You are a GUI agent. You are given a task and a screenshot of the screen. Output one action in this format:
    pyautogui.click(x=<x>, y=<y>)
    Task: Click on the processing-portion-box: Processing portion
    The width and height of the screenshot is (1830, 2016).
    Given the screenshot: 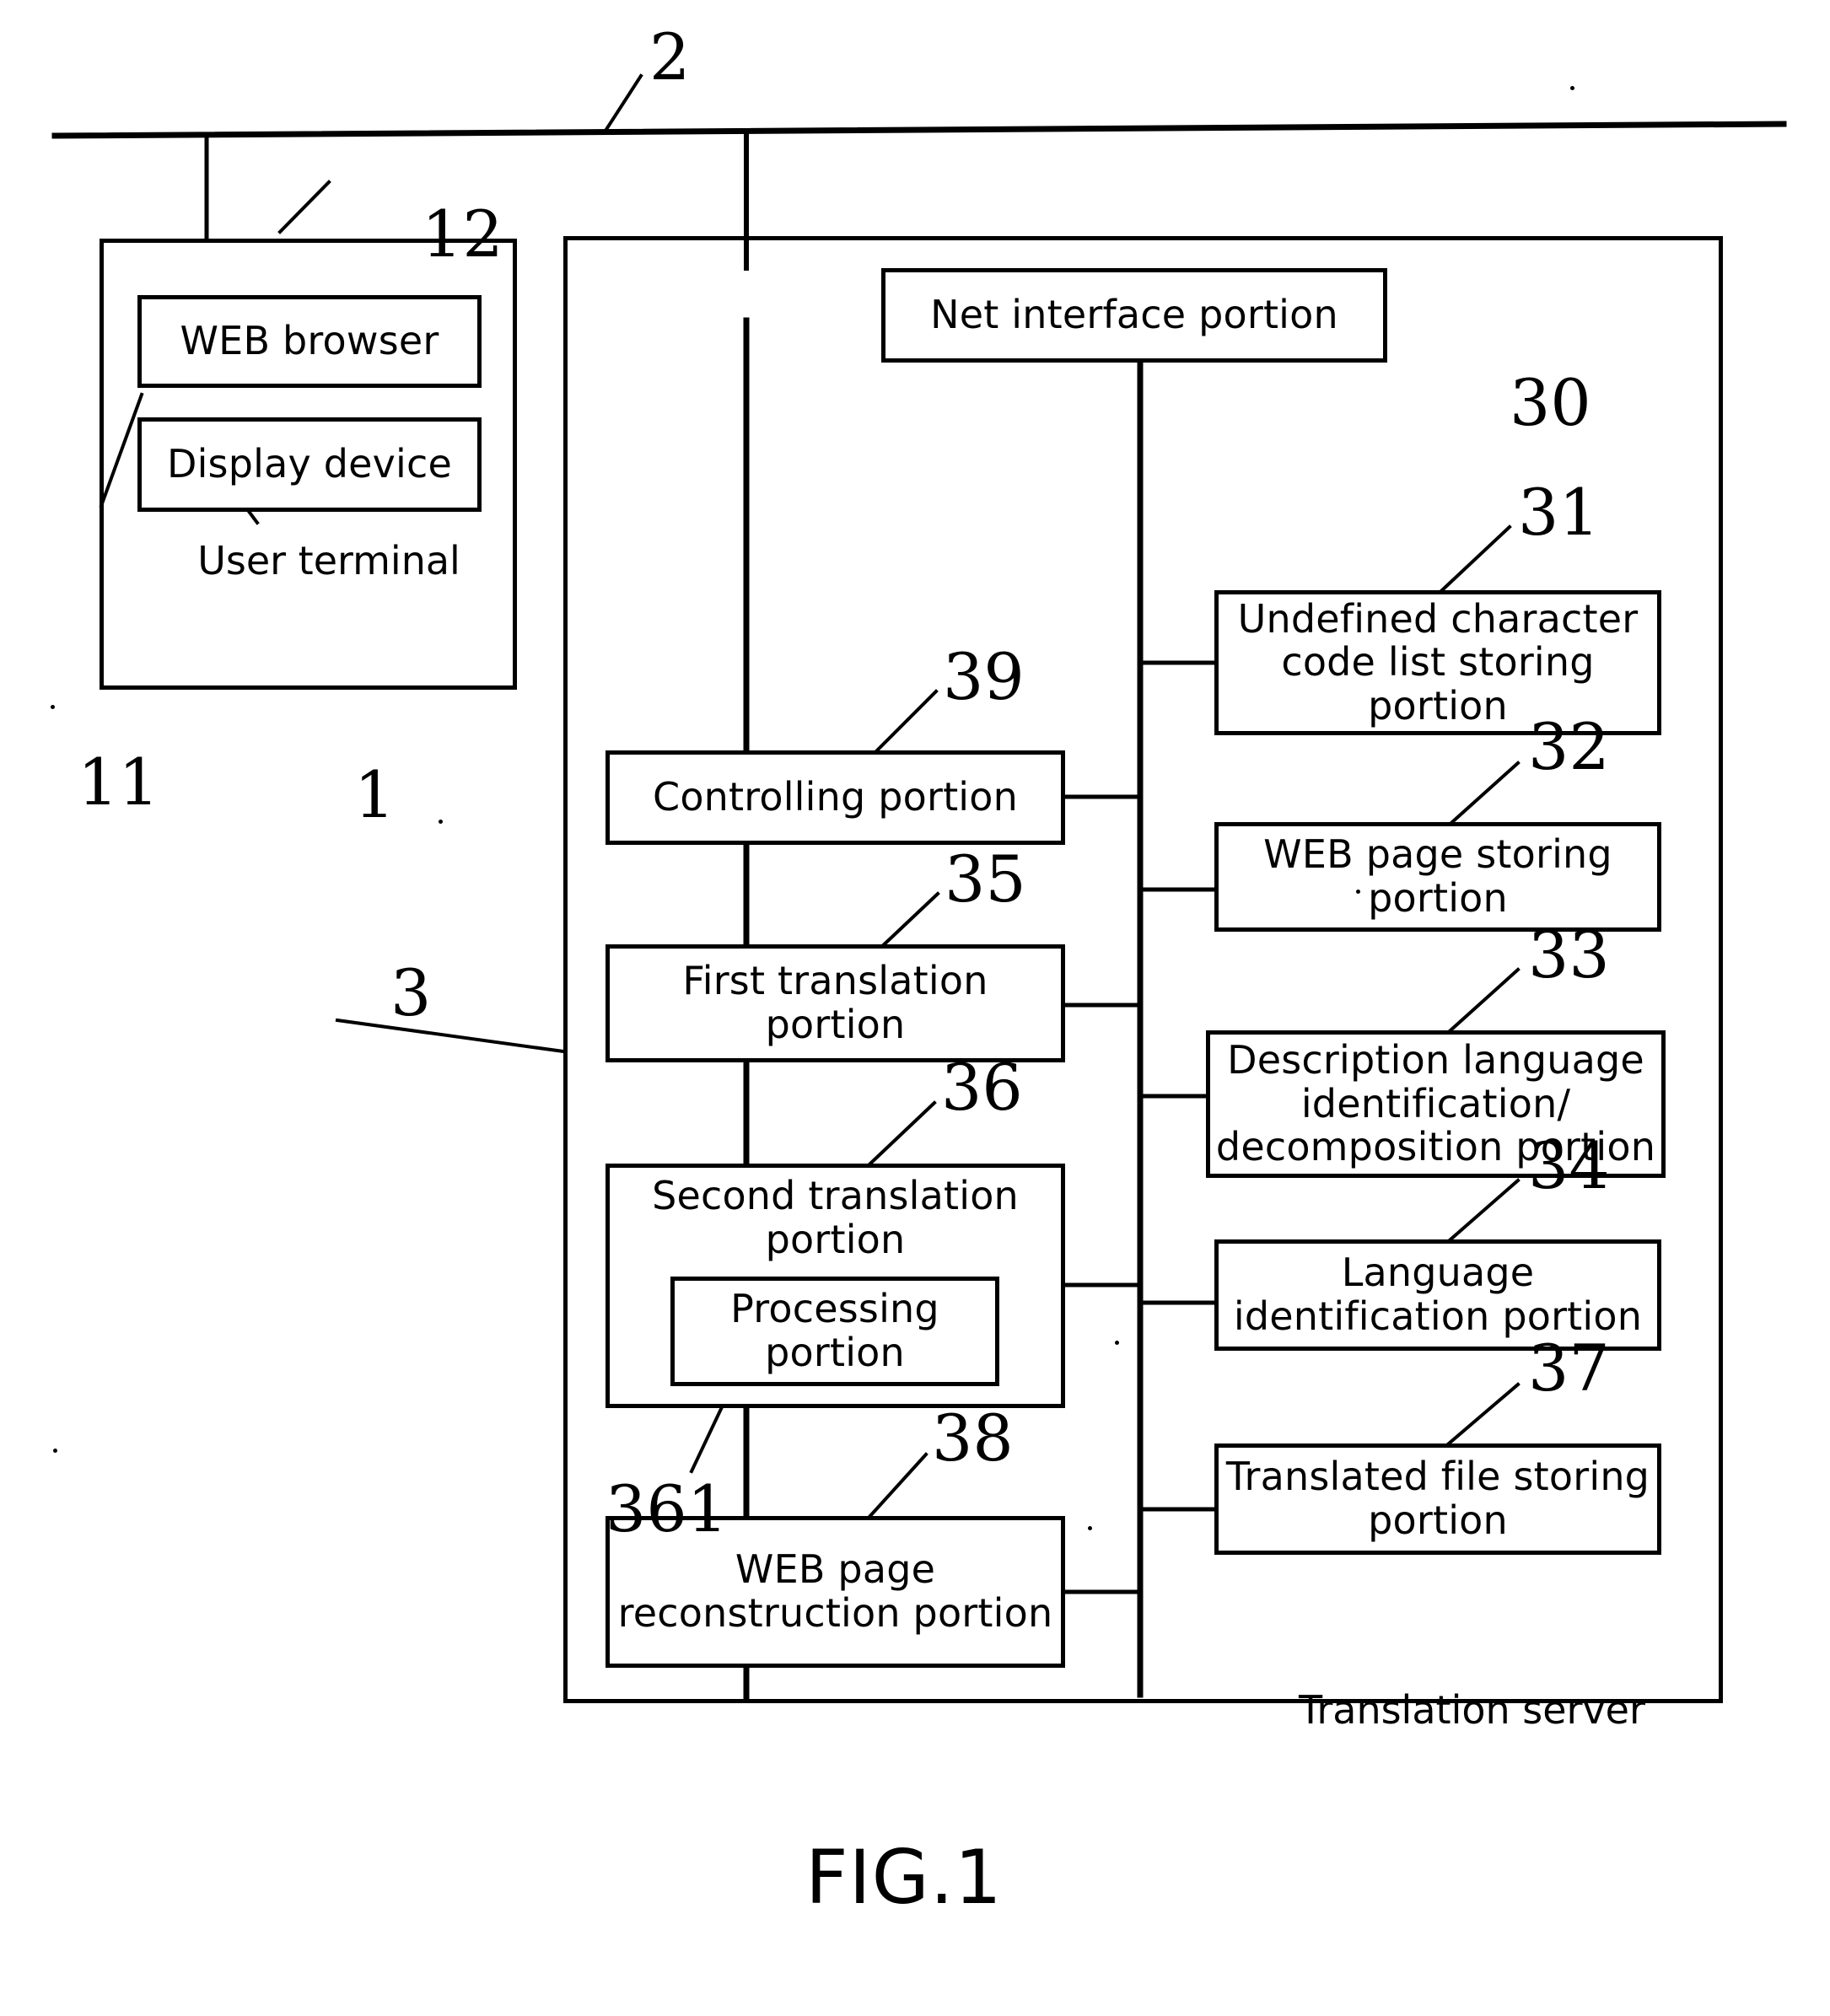 What is the action you would take?
    pyautogui.click(x=834, y=1331)
    